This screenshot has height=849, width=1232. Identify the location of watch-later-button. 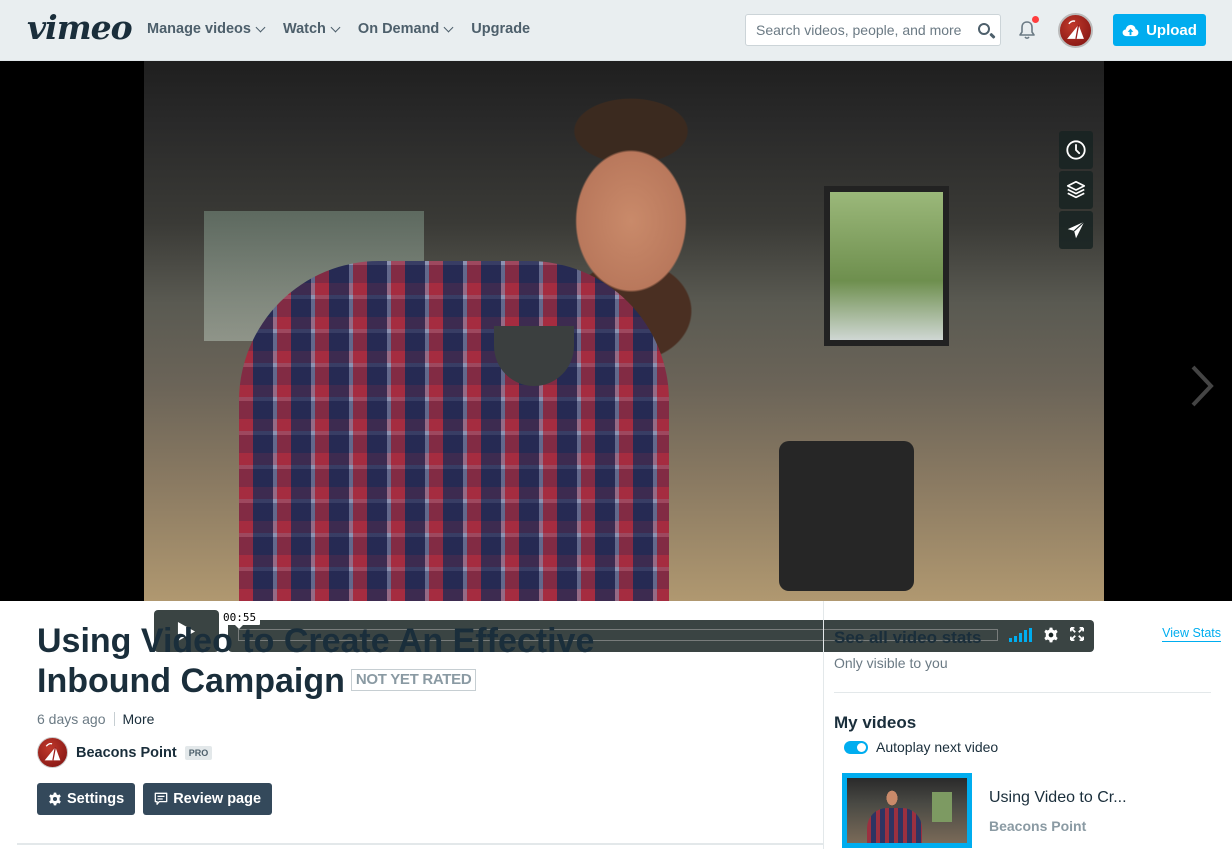
(1076, 150).